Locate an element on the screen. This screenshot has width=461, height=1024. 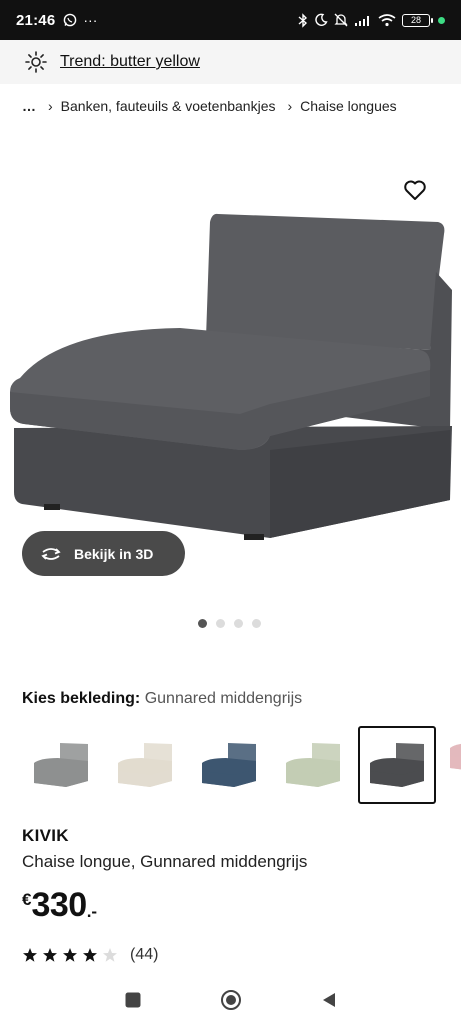
cover-selection-label: Kies bekleding: Gunnared middengrijs is located at coordinates (162, 699).